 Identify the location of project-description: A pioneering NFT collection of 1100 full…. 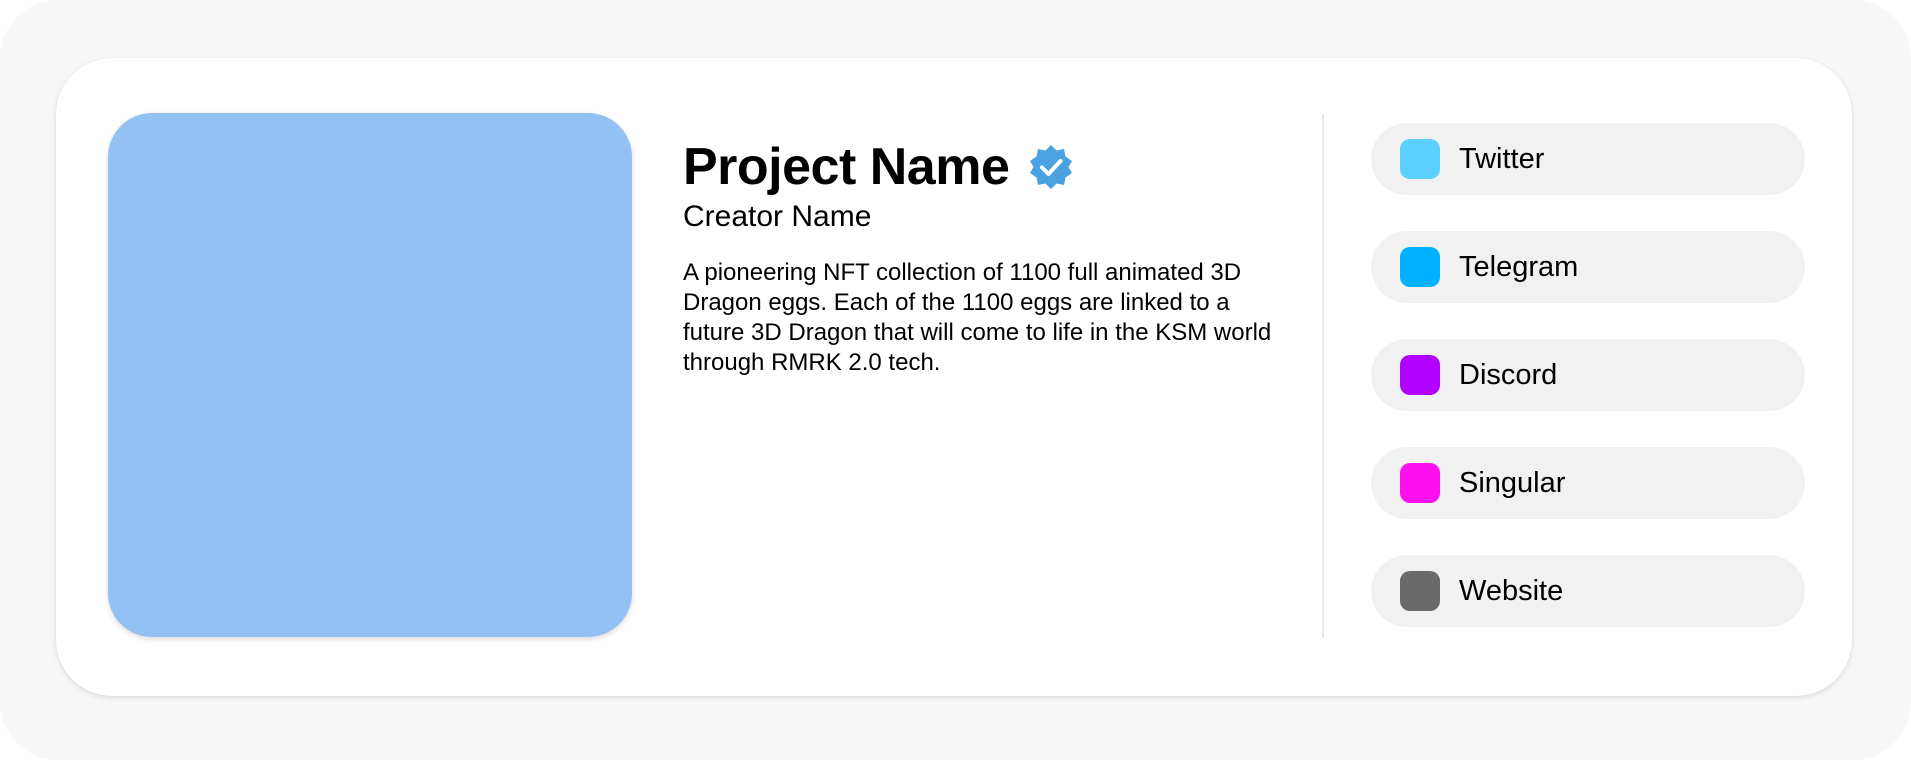
(977, 317).